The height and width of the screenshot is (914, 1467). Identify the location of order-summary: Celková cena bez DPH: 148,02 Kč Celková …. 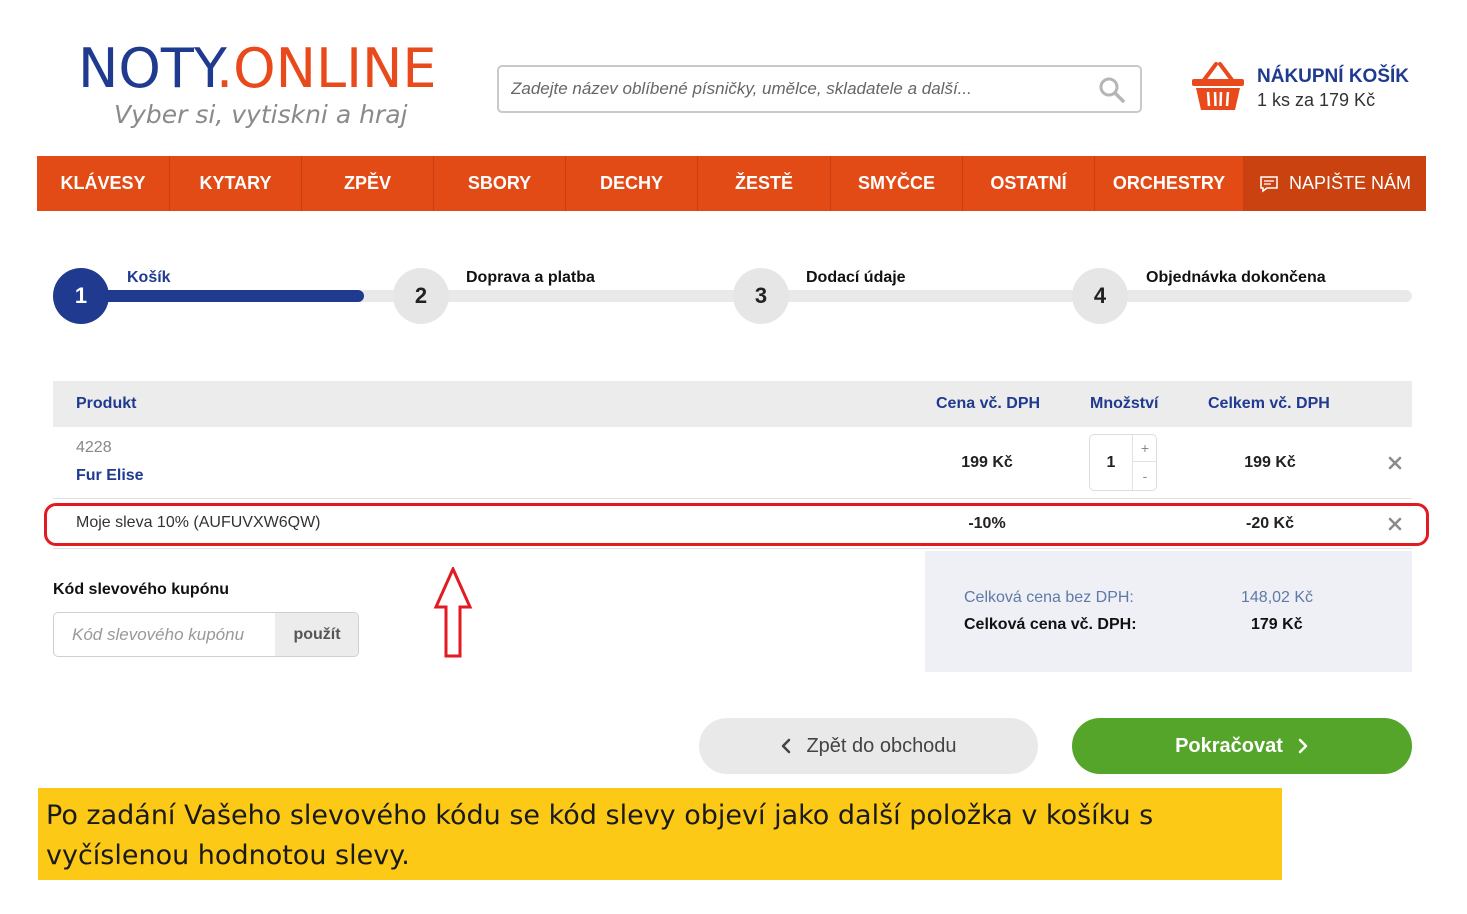
(1168, 611).